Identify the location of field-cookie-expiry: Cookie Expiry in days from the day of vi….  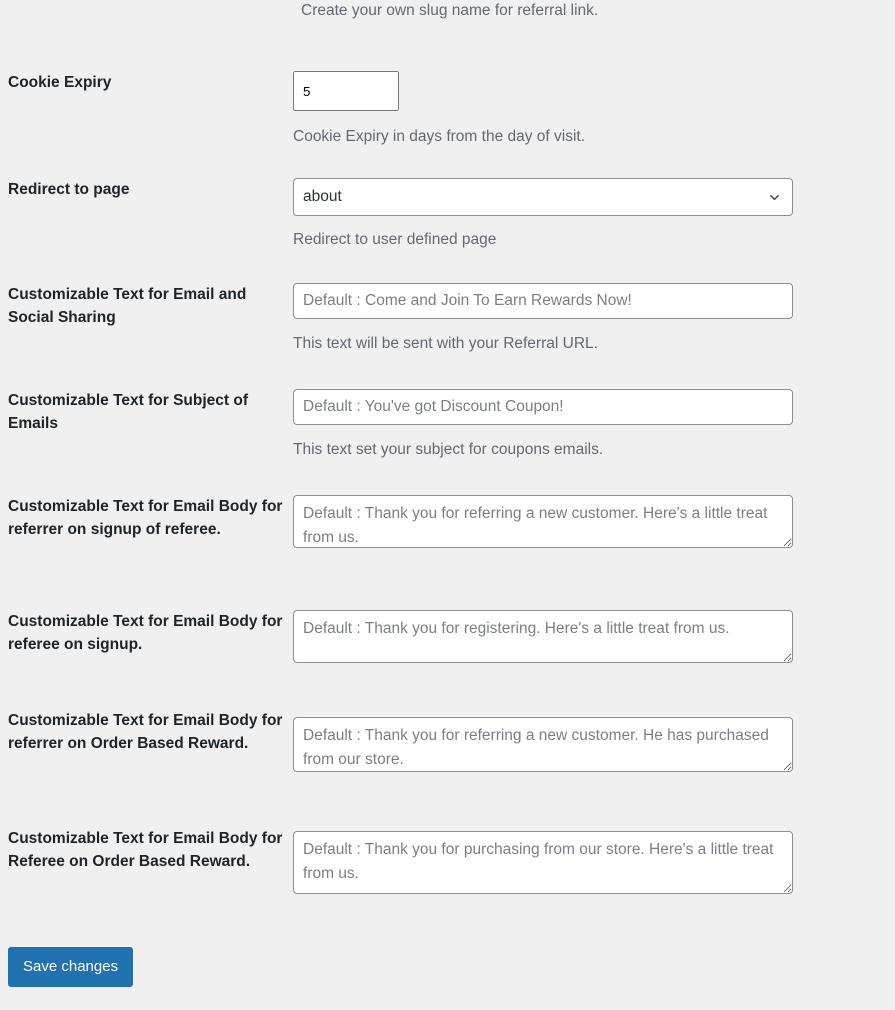
(594, 109).